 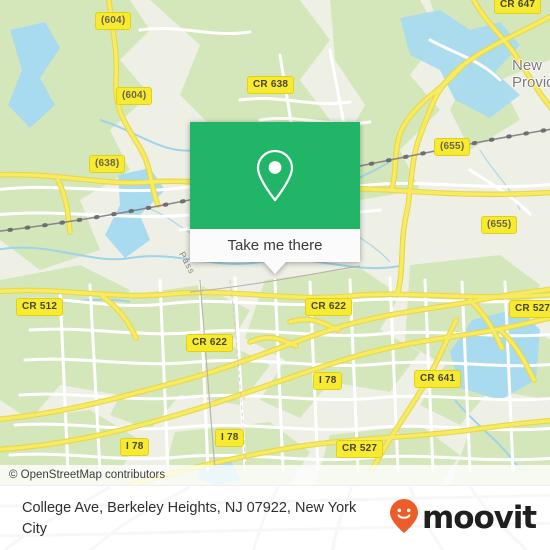 What do you see at coordinates (452, 147) in the screenshot?
I see `road-shield-655-top: (655)` at bounding box center [452, 147].